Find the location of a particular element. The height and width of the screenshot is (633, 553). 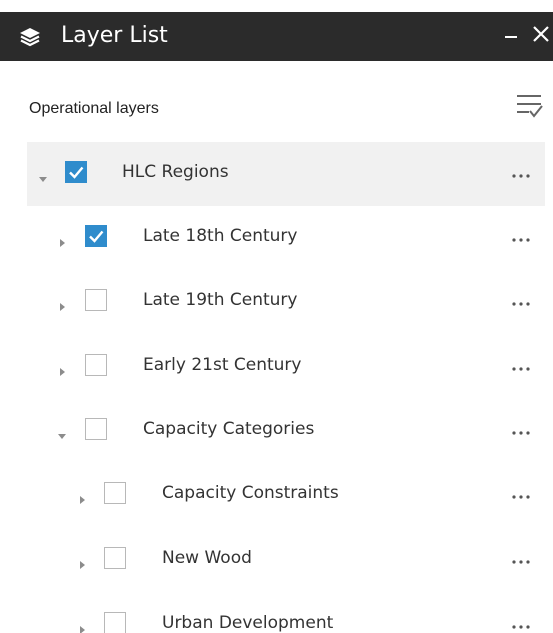

operational-layers-label: Operational layers is located at coordinates (94, 108).